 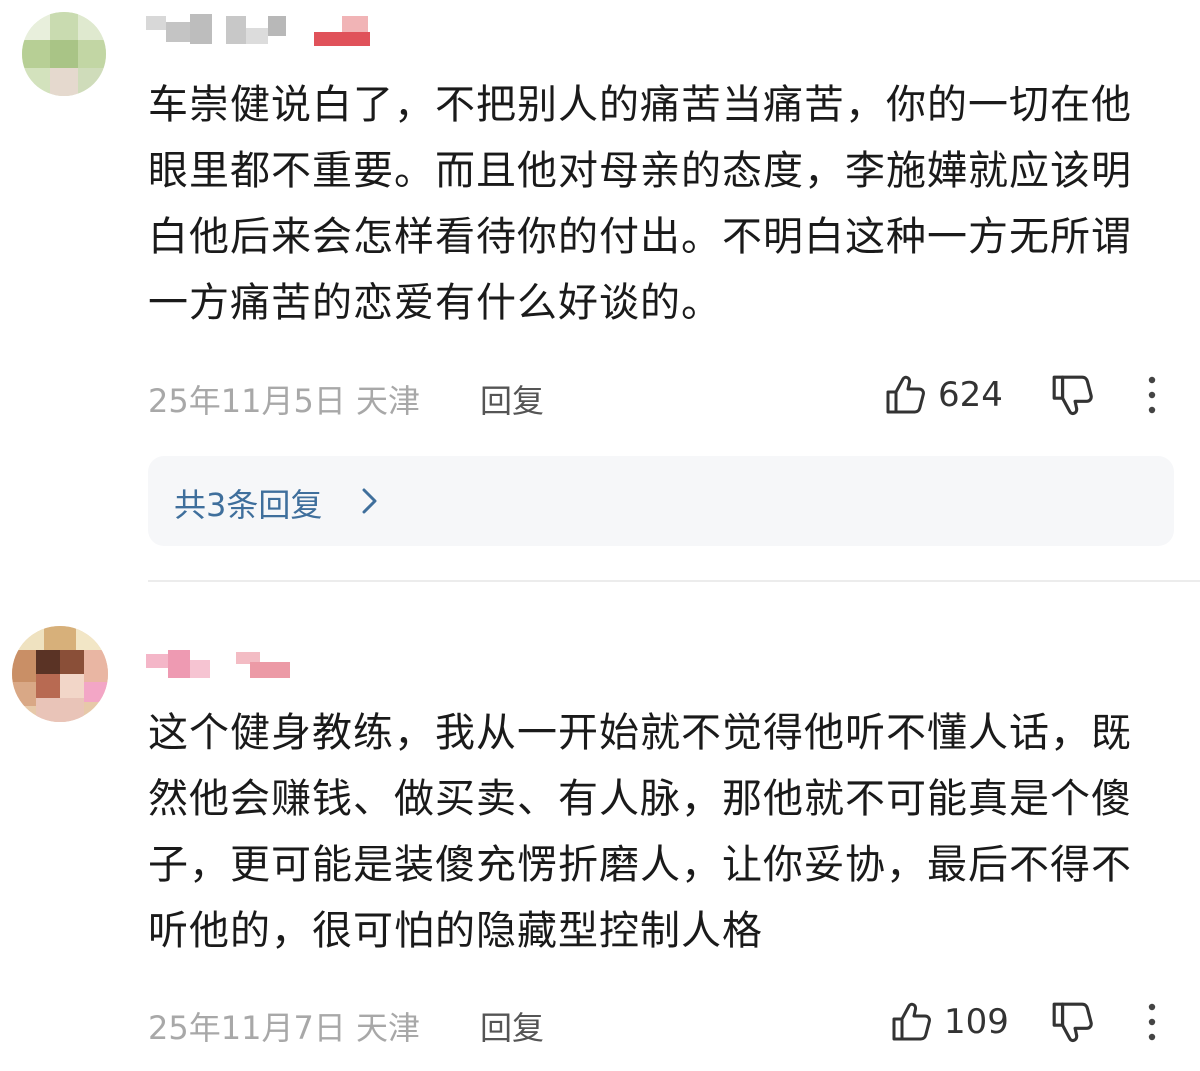 I want to click on like-button: 109, so click(x=949, y=1022).